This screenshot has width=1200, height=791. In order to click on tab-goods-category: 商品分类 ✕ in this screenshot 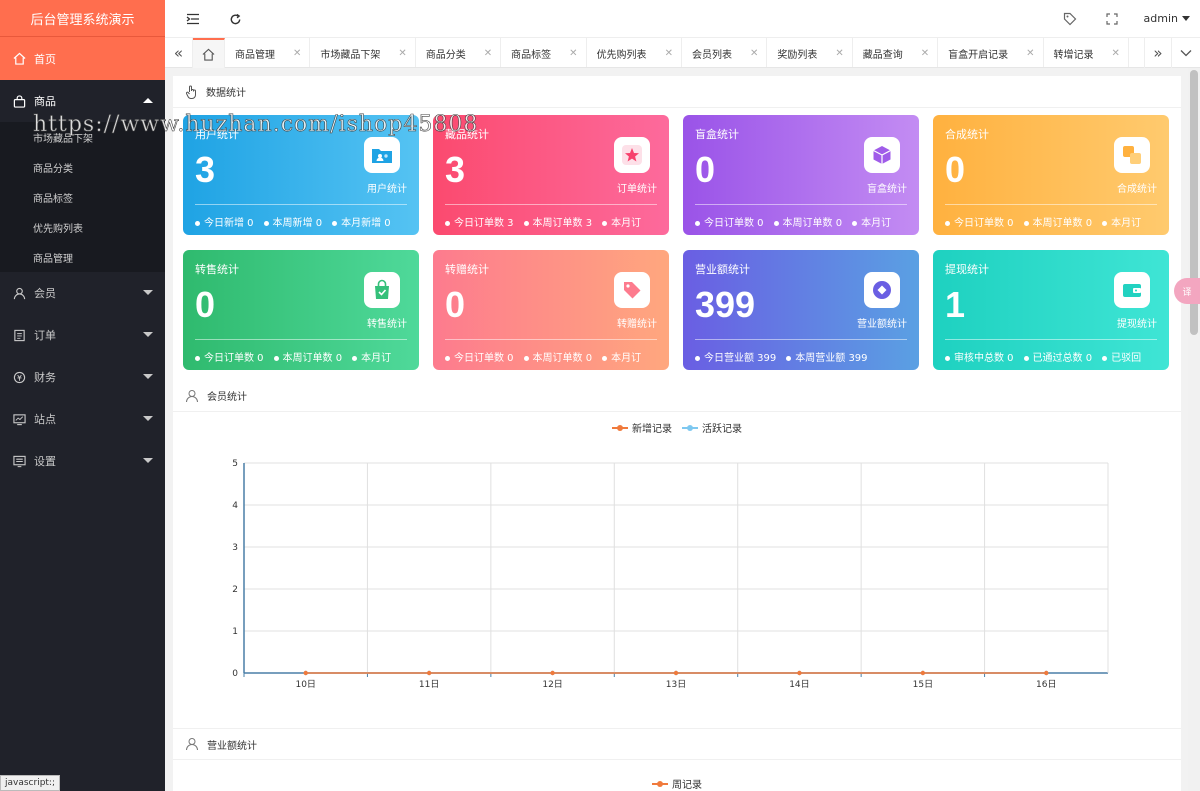, I will do `click(459, 52)`.